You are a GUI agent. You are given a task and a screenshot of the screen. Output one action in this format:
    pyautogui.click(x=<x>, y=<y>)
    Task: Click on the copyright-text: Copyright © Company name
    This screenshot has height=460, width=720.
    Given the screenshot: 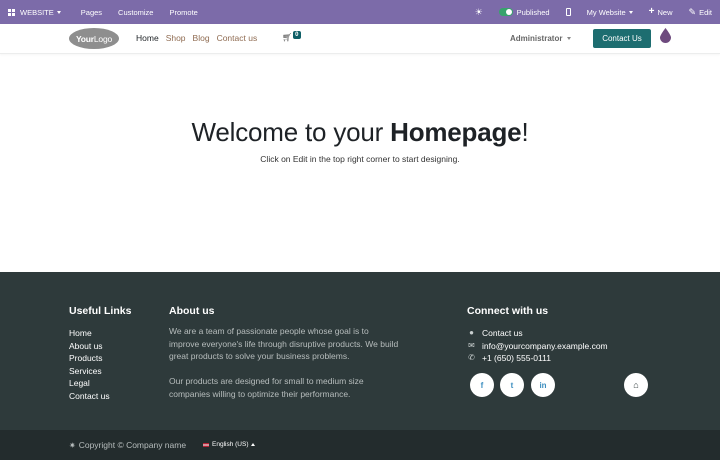 What is the action you would take?
    pyautogui.click(x=132, y=445)
    